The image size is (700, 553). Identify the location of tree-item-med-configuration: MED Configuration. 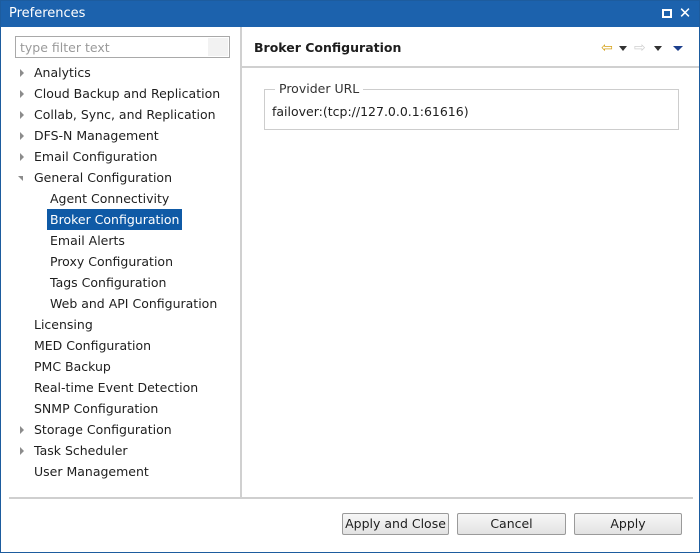
(92, 345).